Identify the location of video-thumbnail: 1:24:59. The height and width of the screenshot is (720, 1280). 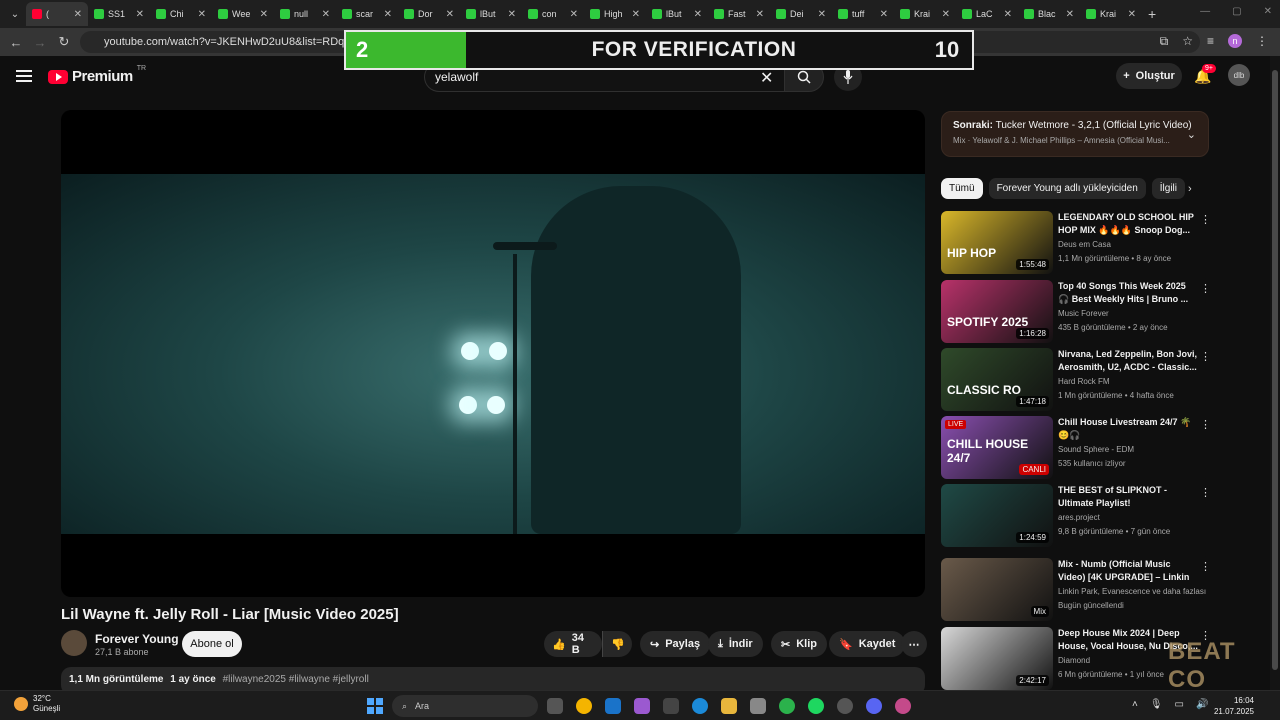
(997, 515).